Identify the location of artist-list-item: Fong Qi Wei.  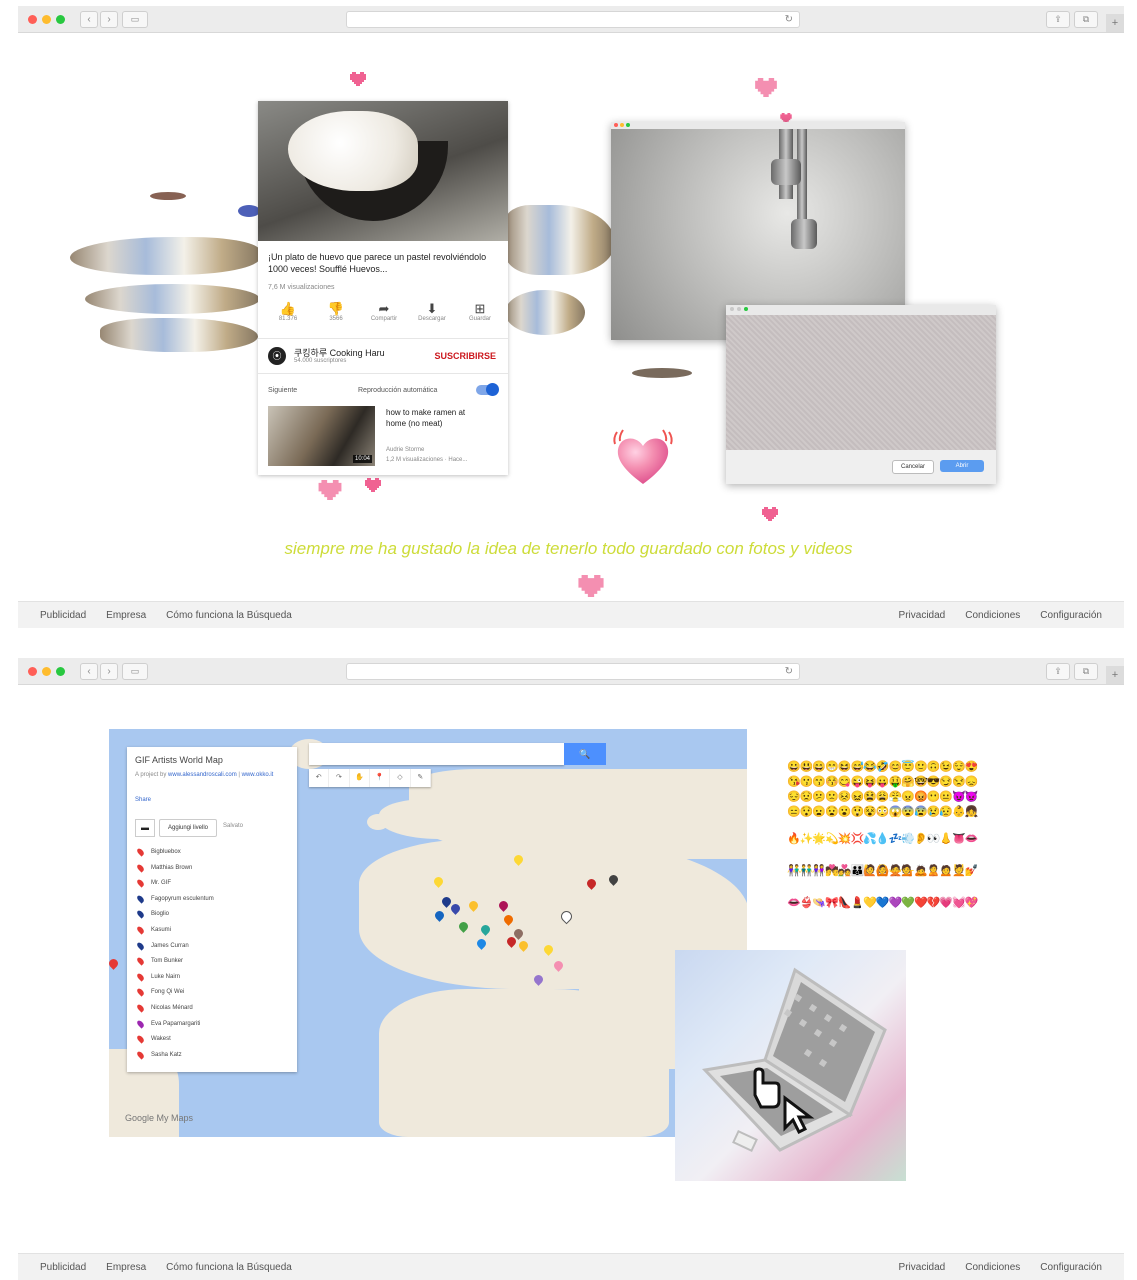
(210, 993).